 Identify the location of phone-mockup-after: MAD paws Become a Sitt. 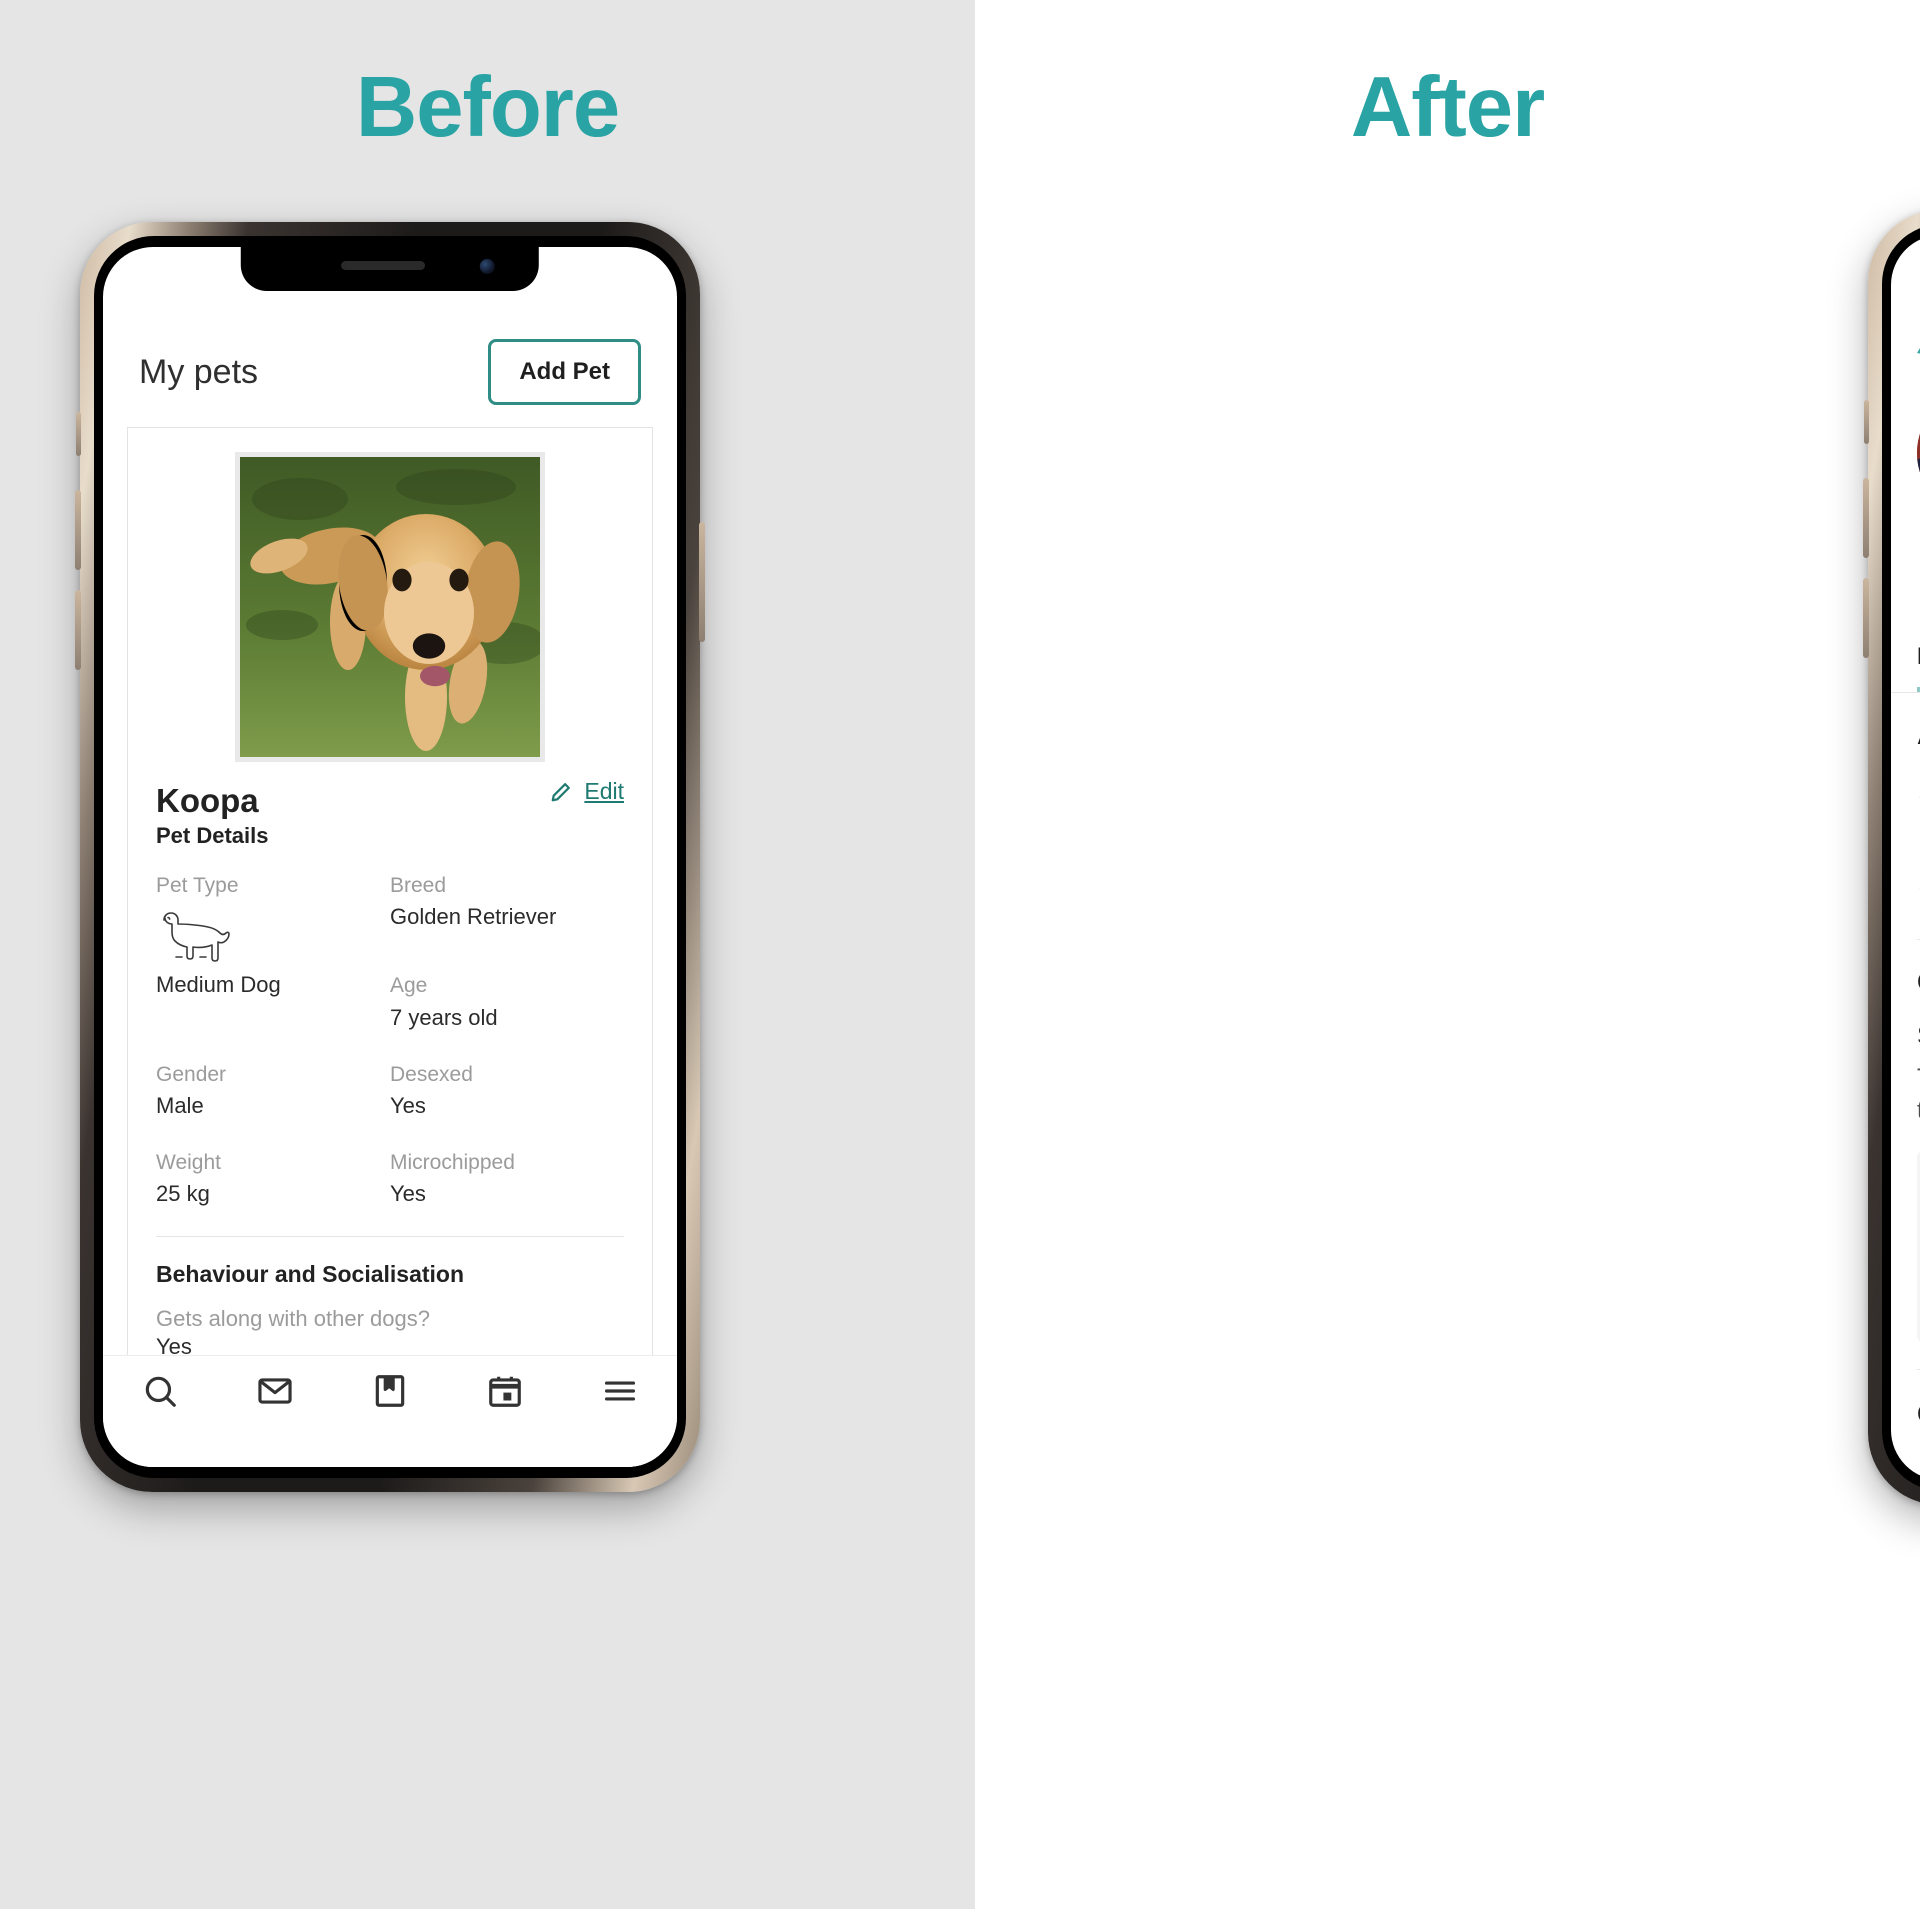
(1891, 857).